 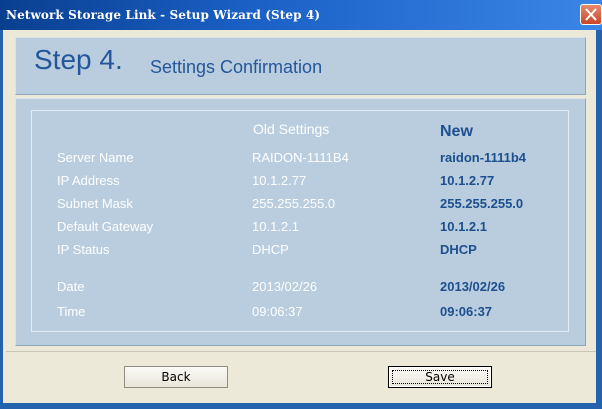 What do you see at coordinates (291, 129) in the screenshot?
I see `old-settings-header: Old Settings` at bounding box center [291, 129].